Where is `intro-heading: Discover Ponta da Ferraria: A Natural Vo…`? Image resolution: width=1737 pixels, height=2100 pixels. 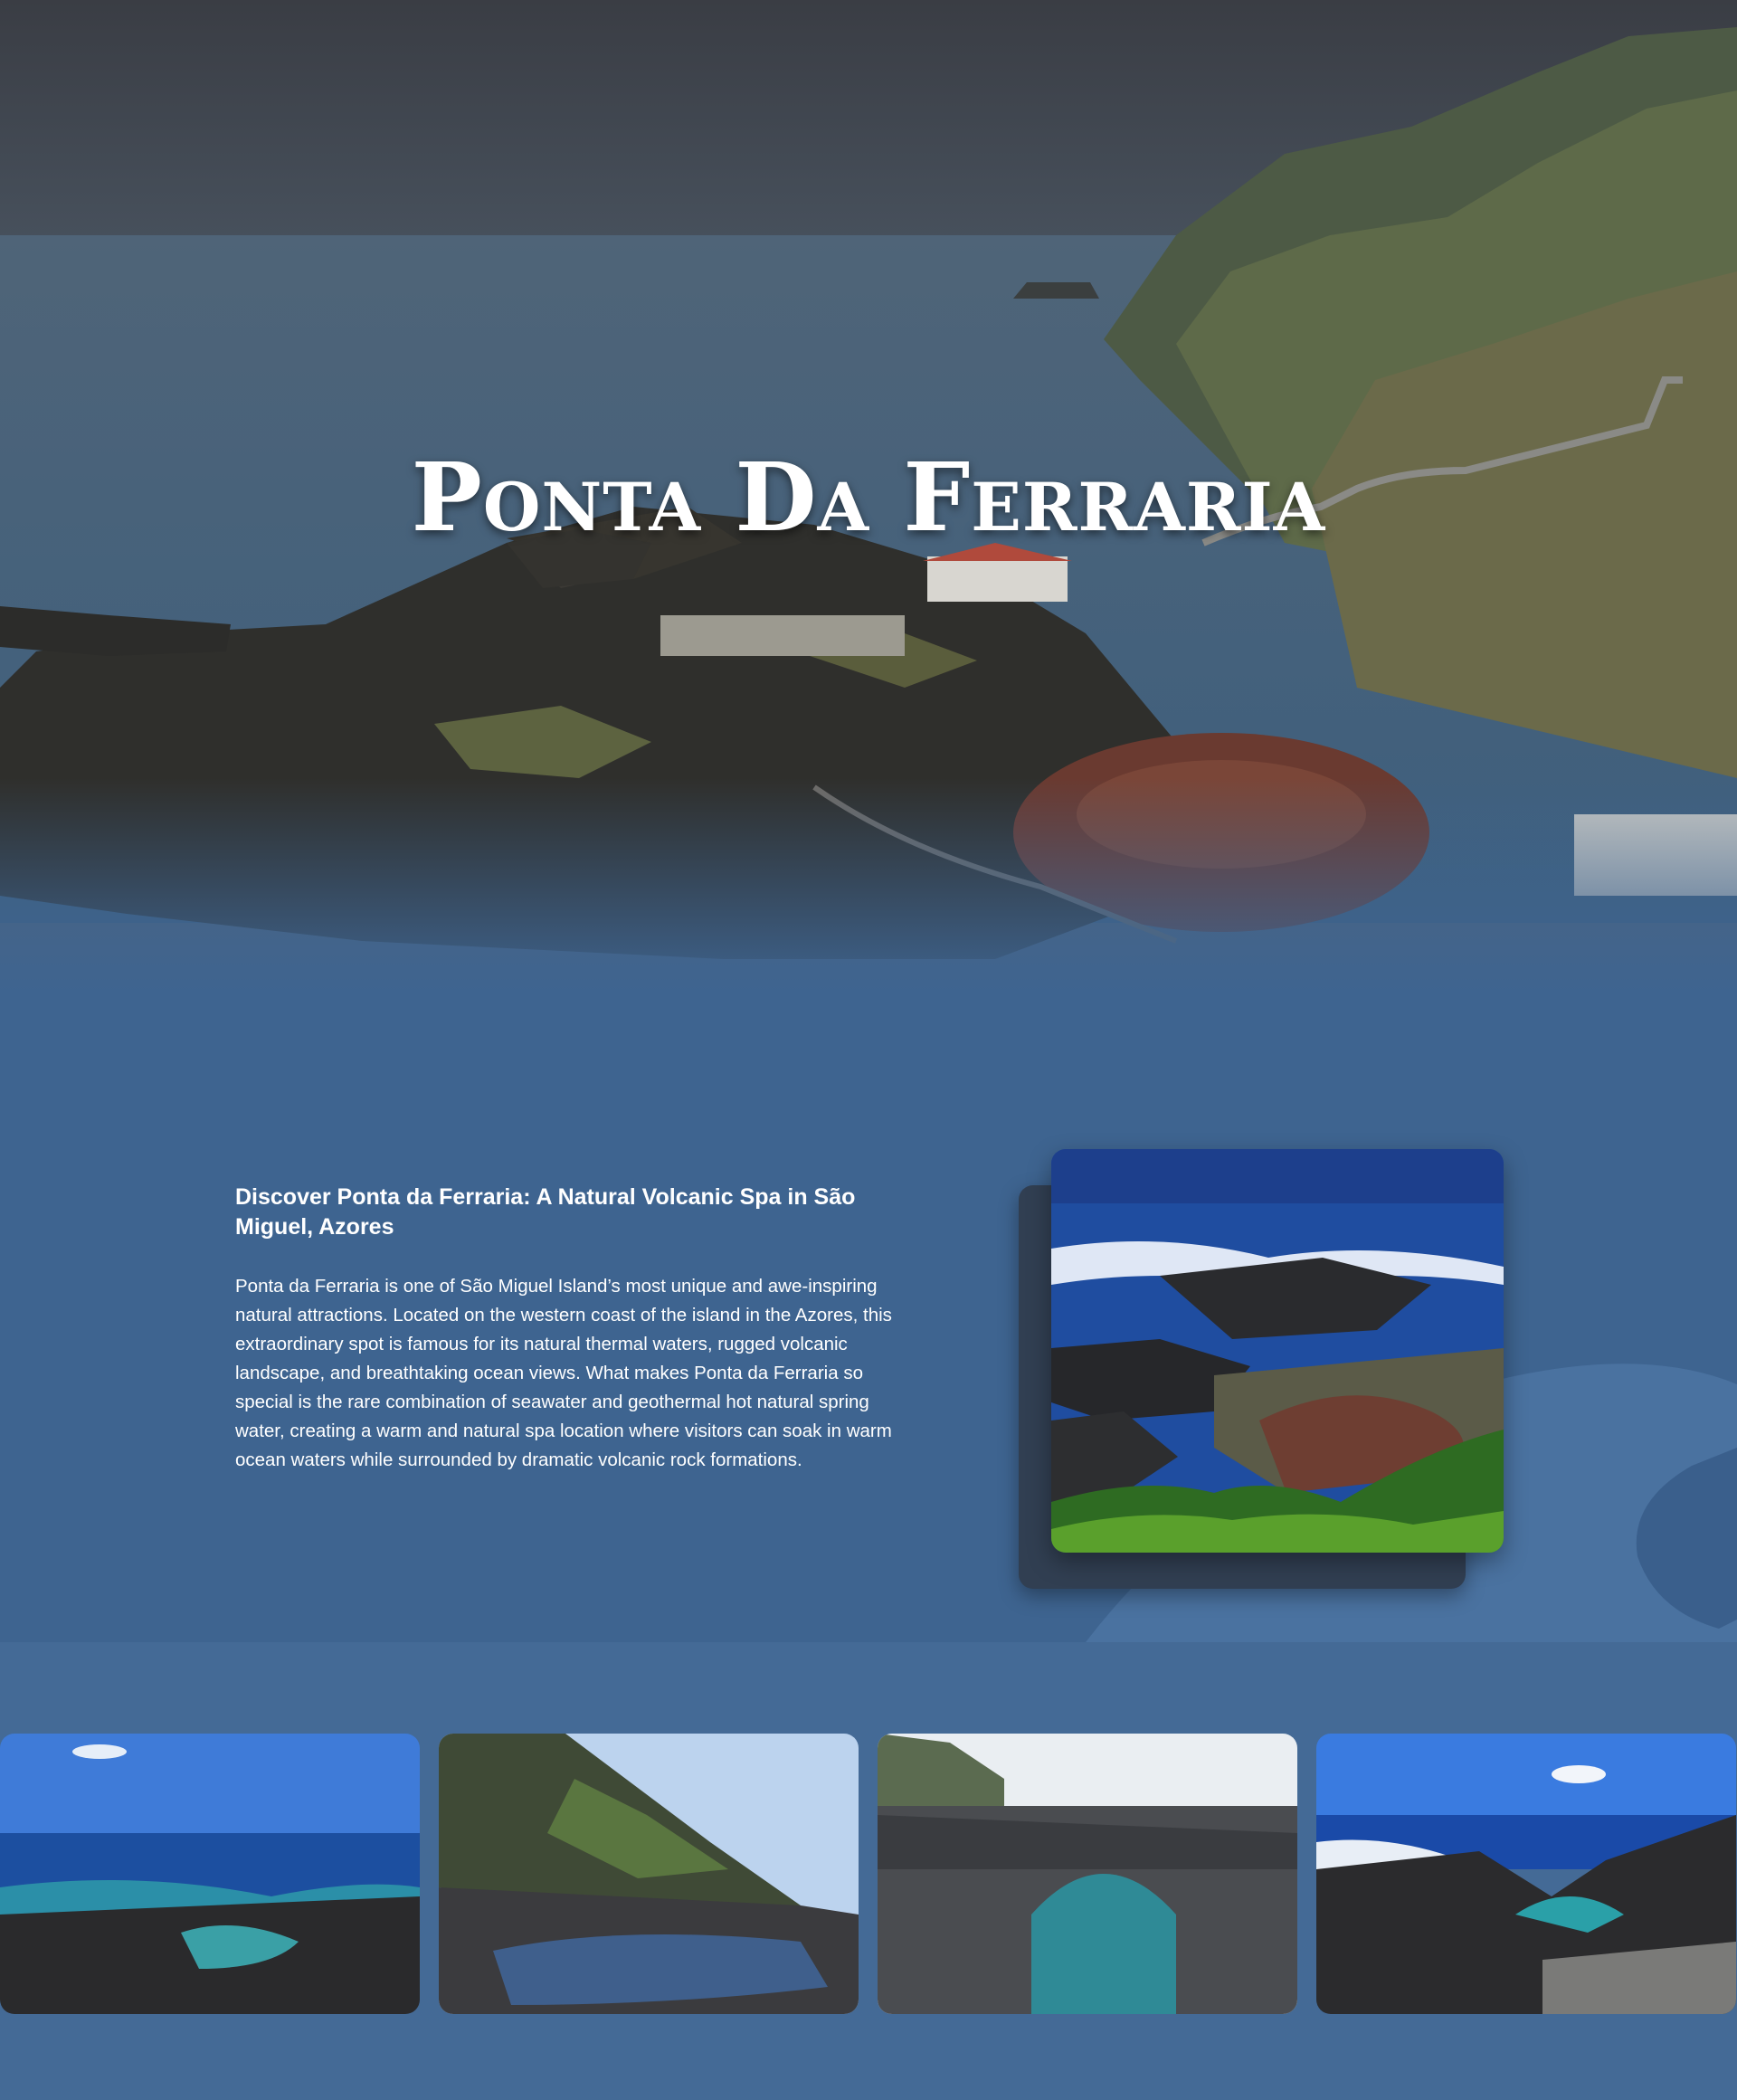
intro-heading: Discover Ponta da Ferraria: A Natural Vo… is located at coordinates (545, 1212).